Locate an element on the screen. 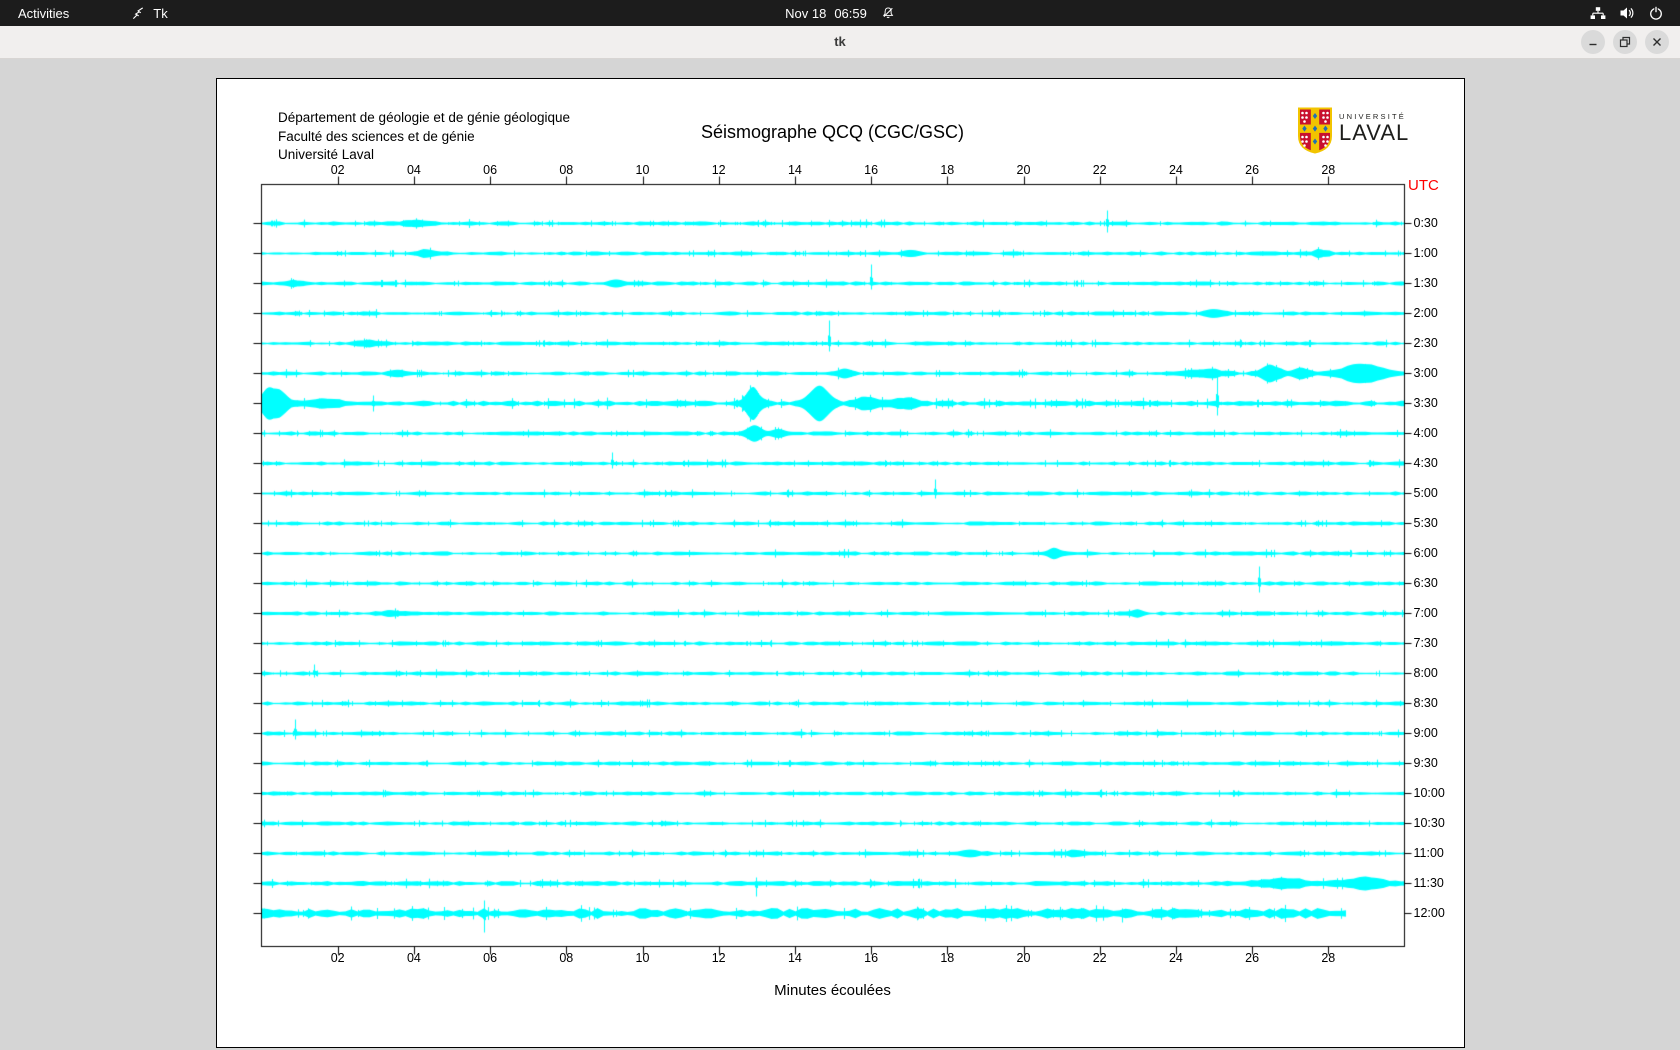 This screenshot has height=1050, width=1680. time-label: 11:30 is located at coordinates (1428, 883).